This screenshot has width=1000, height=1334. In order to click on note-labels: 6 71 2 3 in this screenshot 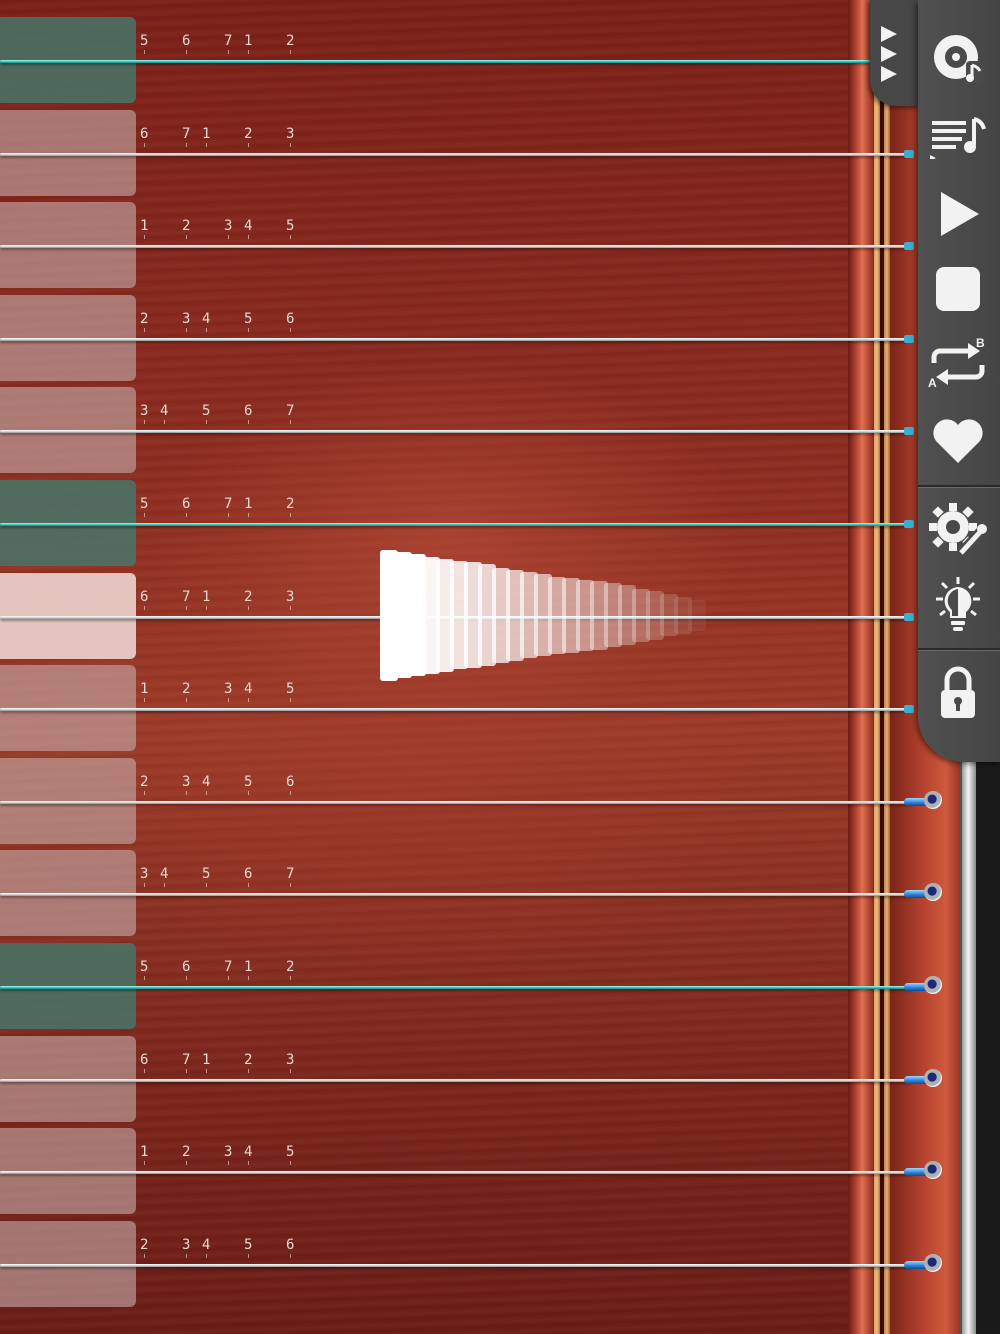, I will do `click(238, 599)`.